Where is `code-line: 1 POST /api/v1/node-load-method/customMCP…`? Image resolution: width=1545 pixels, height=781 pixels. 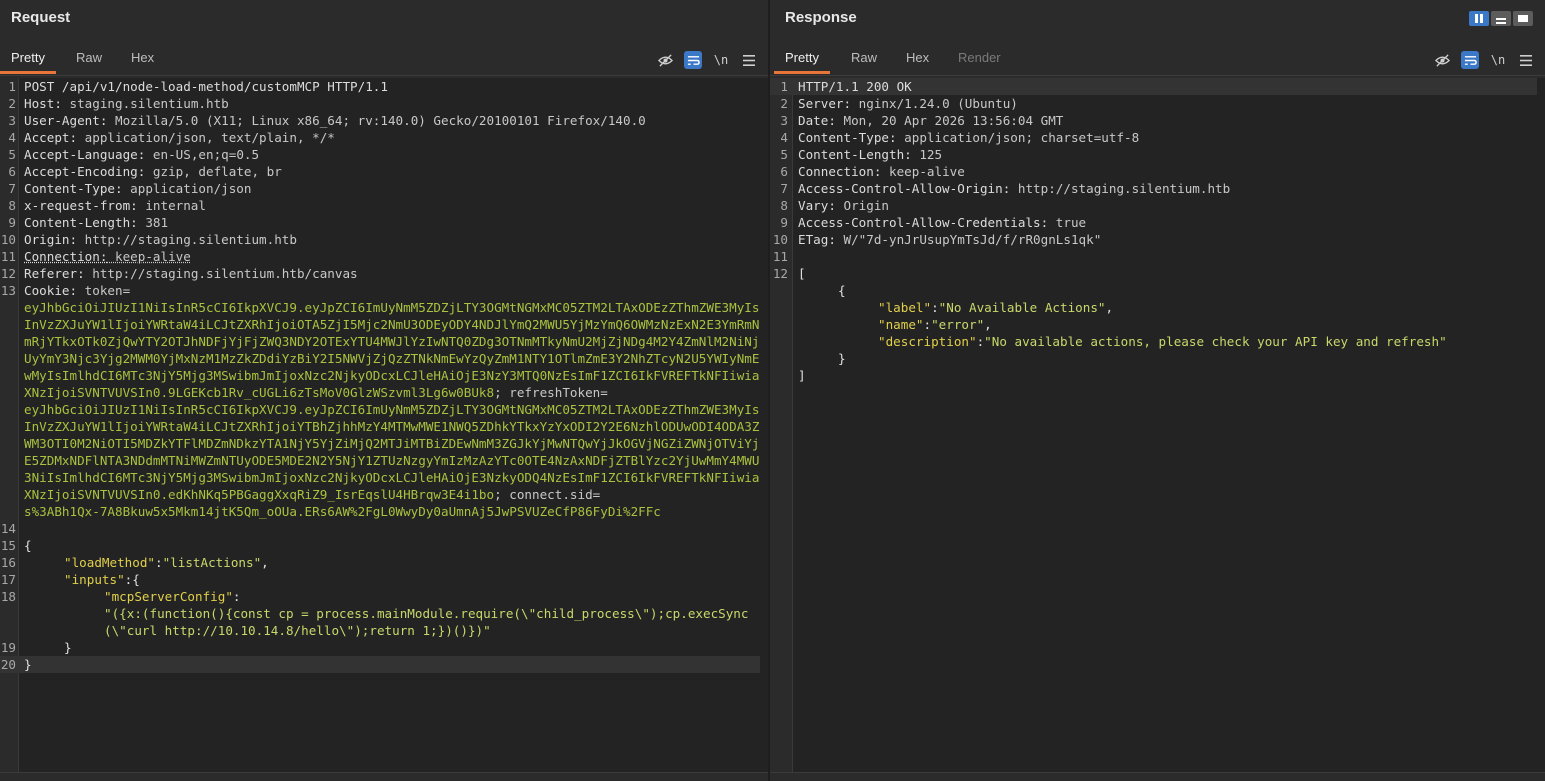 code-line: 1 POST /api/v1/node-load-method/customMCP… is located at coordinates (198, 86).